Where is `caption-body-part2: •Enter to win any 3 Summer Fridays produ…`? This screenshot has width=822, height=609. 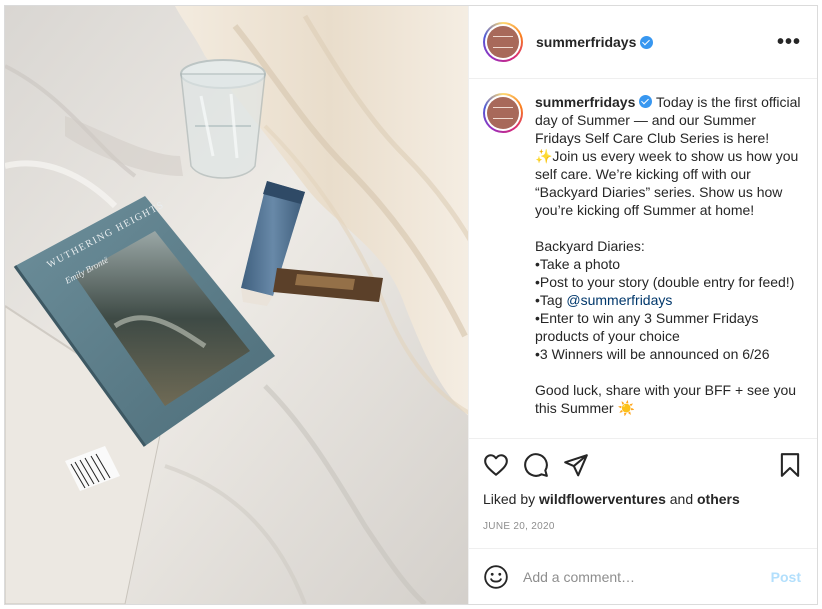
caption-body-part2: •Enter to win any 3 Summer Fridays produ… is located at coordinates (666, 363).